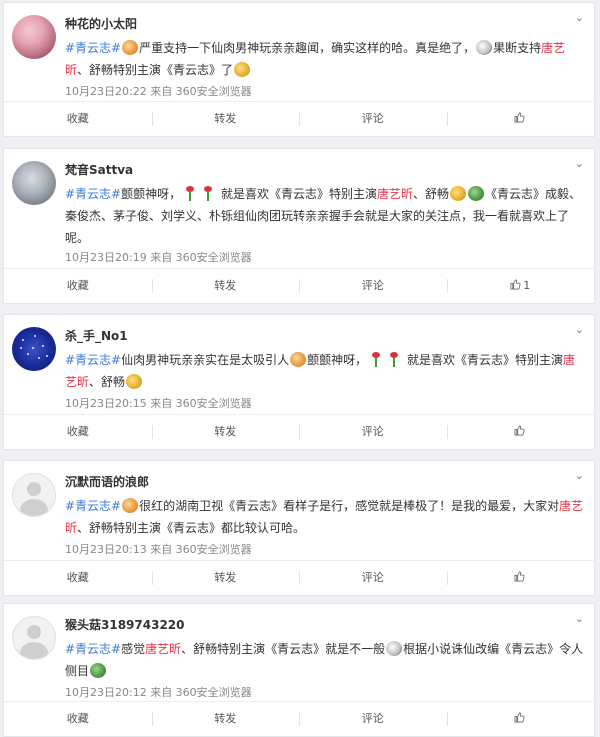 The width and height of the screenshot is (600, 737). What do you see at coordinates (158, 257) in the screenshot?
I see `post-meta: 10月23日20:19 来自 360安全浏览器` at bounding box center [158, 257].